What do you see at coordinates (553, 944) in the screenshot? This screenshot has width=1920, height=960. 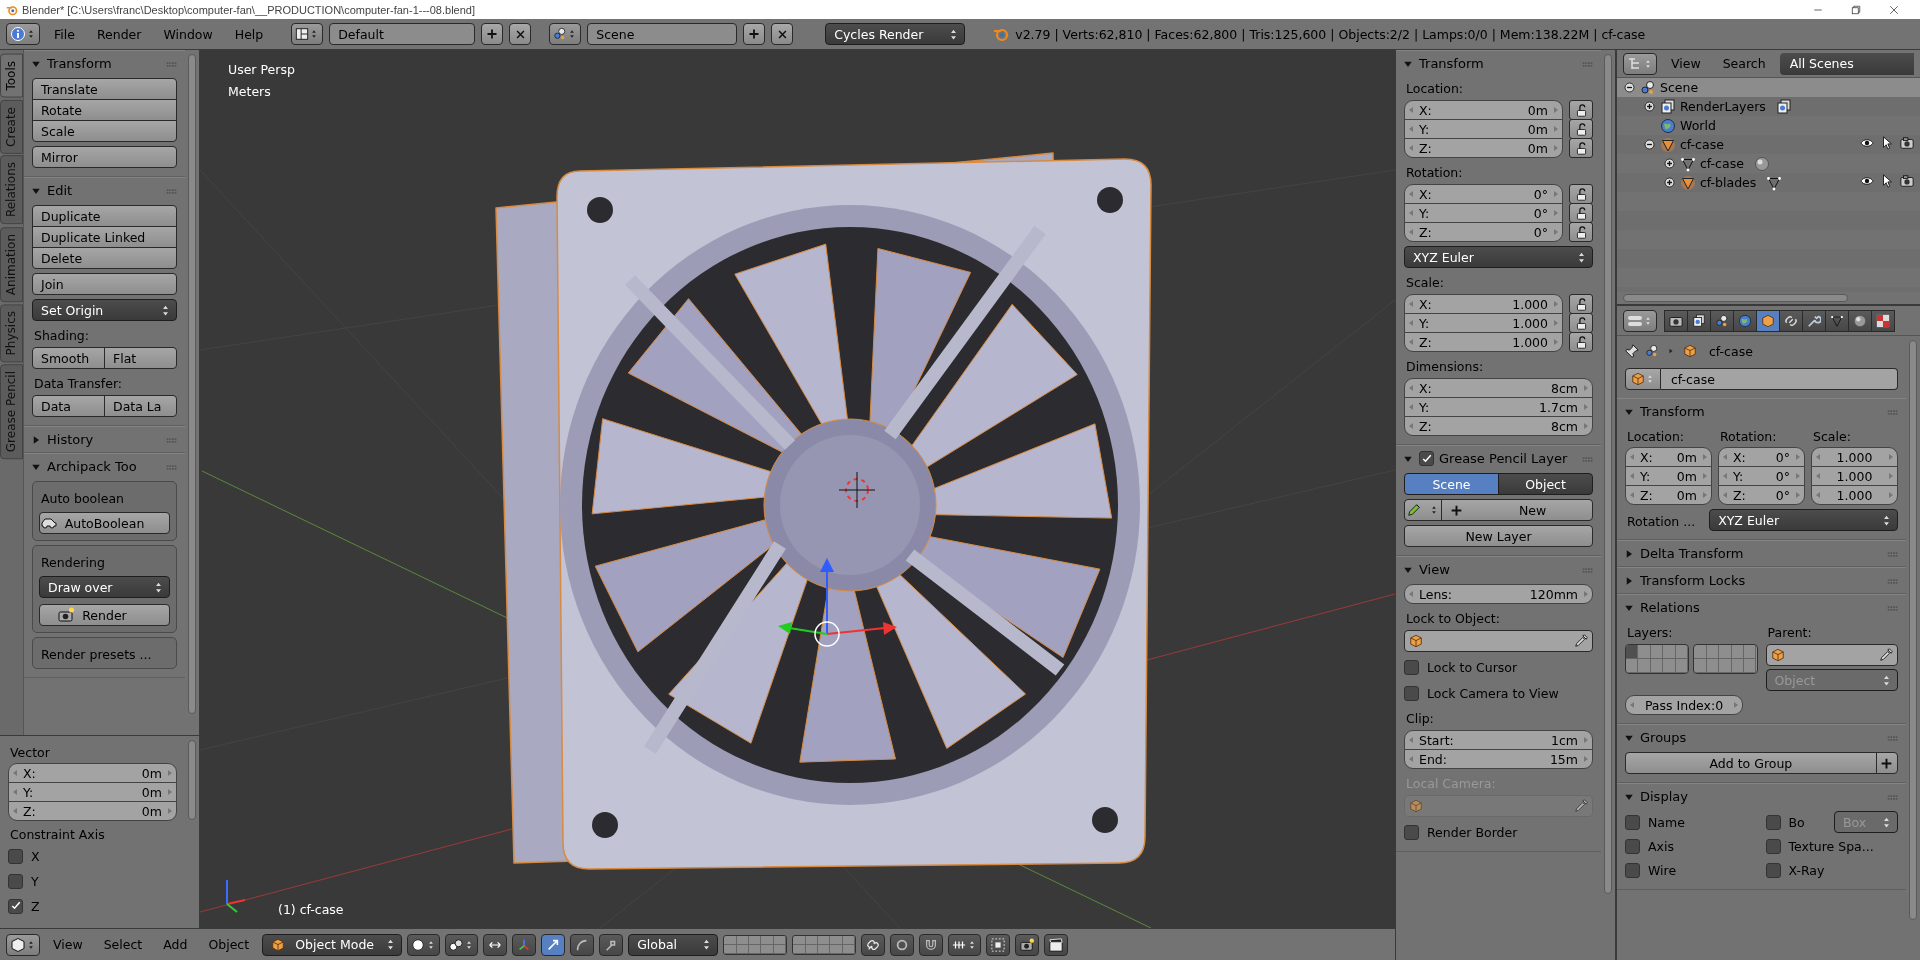 I see `manipulator-button` at bounding box center [553, 944].